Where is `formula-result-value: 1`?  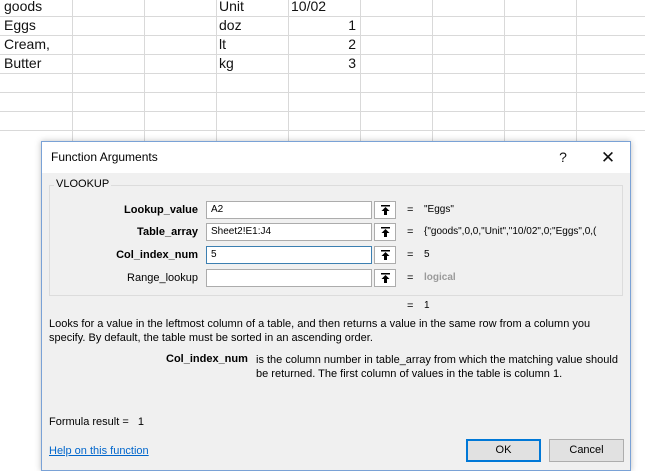 formula-result-value: 1 is located at coordinates (140, 422).